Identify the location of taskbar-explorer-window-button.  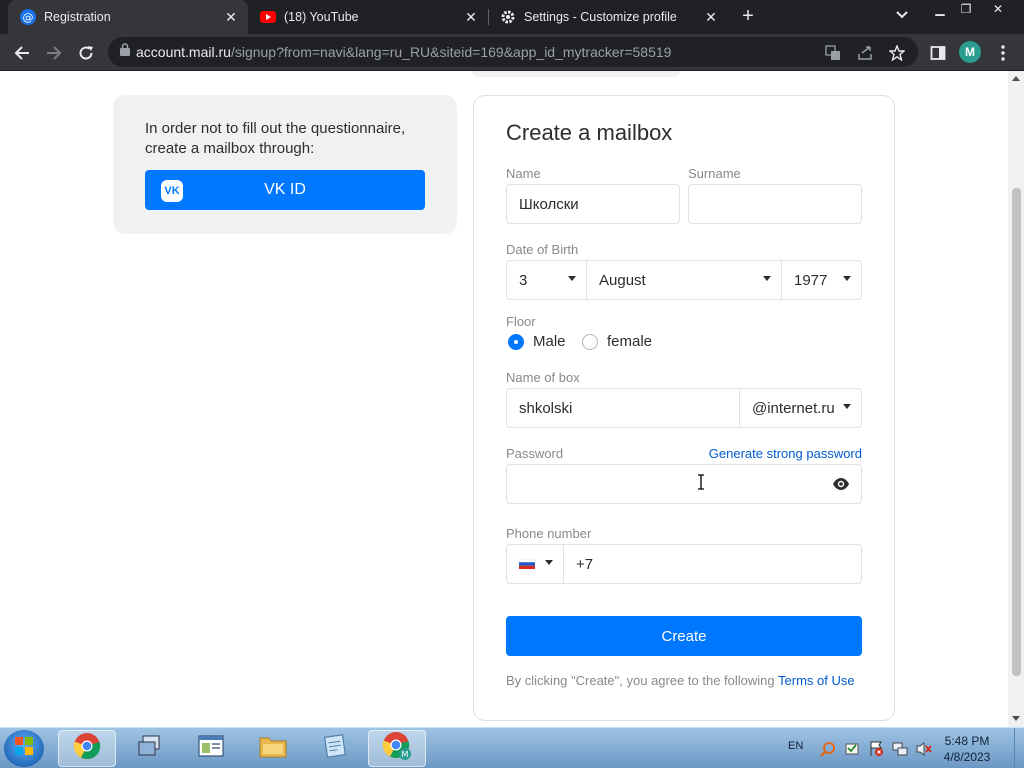
(211, 748).